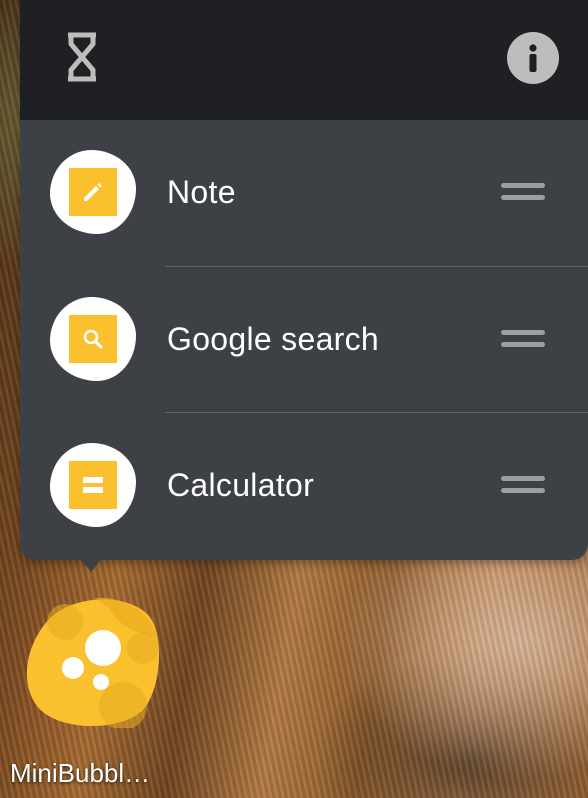 The image size is (588, 798). Describe the element at coordinates (91, 565) in the screenshot. I see `popup-pointer` at that location.